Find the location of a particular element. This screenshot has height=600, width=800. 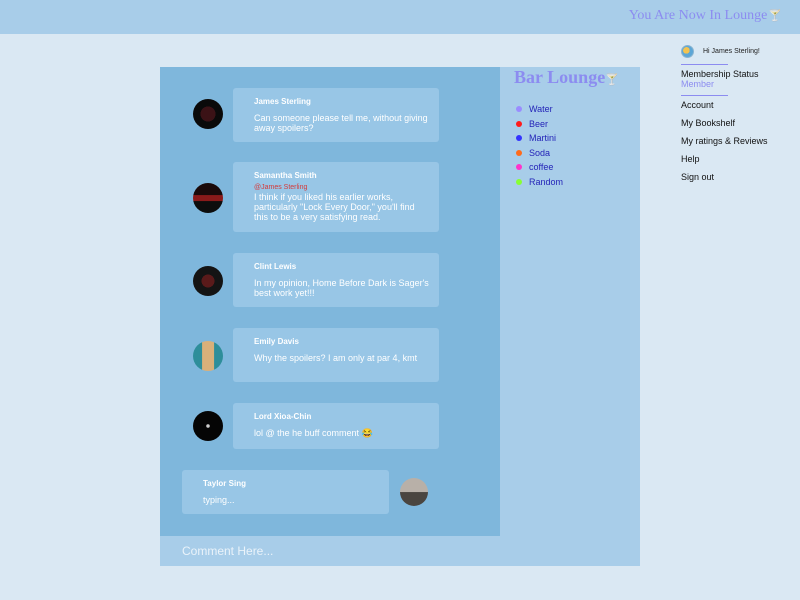

drink-label: Soda is located at coordinates (540, 152).